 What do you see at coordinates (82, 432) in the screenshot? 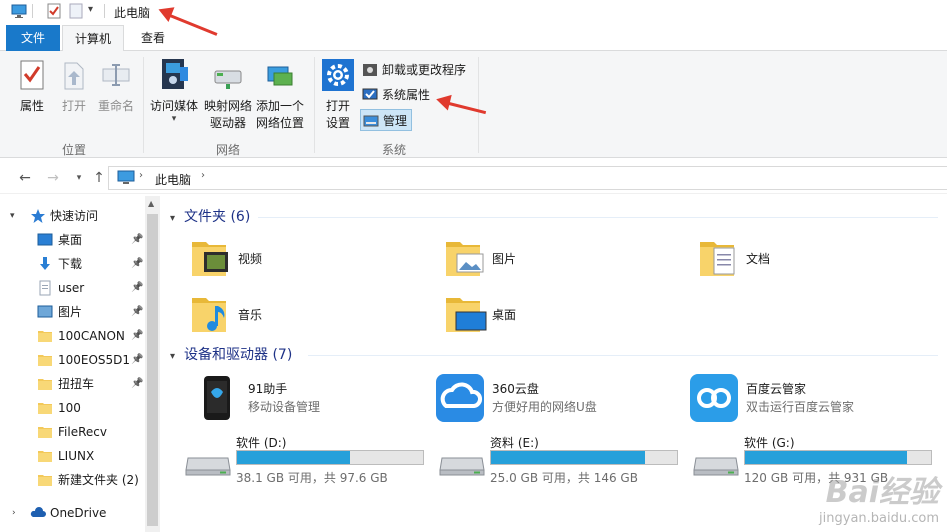
I see `nav-item-label: FileRecv` at bounding box center [82, 432].